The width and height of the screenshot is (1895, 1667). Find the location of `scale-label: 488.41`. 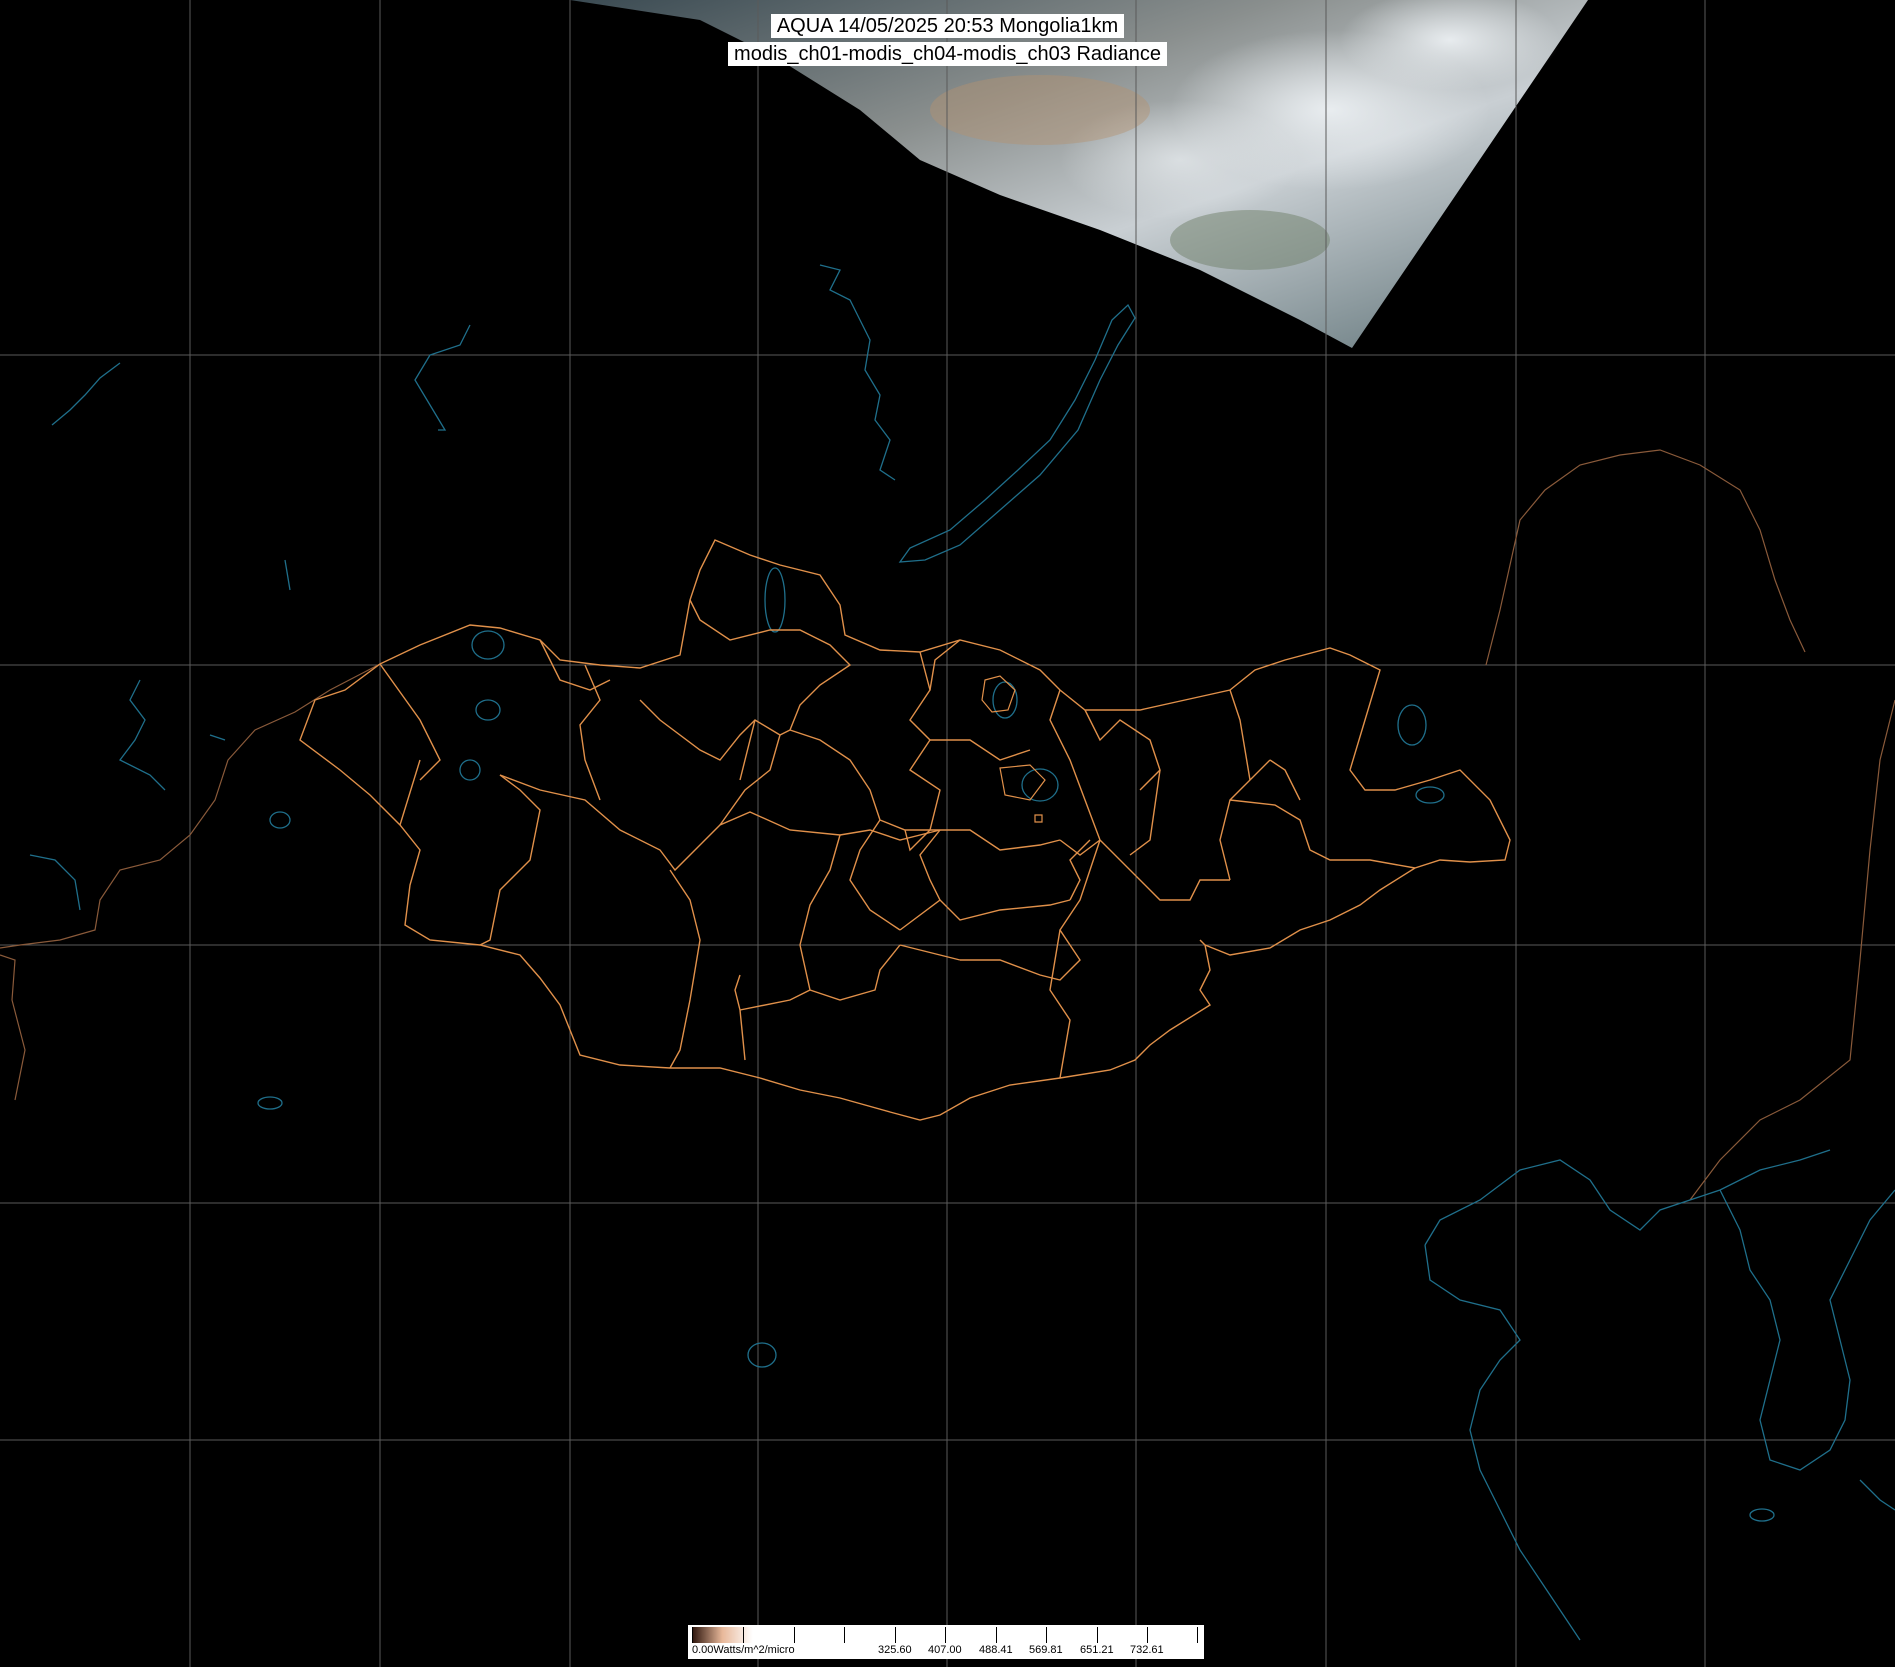

scale-label: 488.41 is located at coordinates (996, 1650).